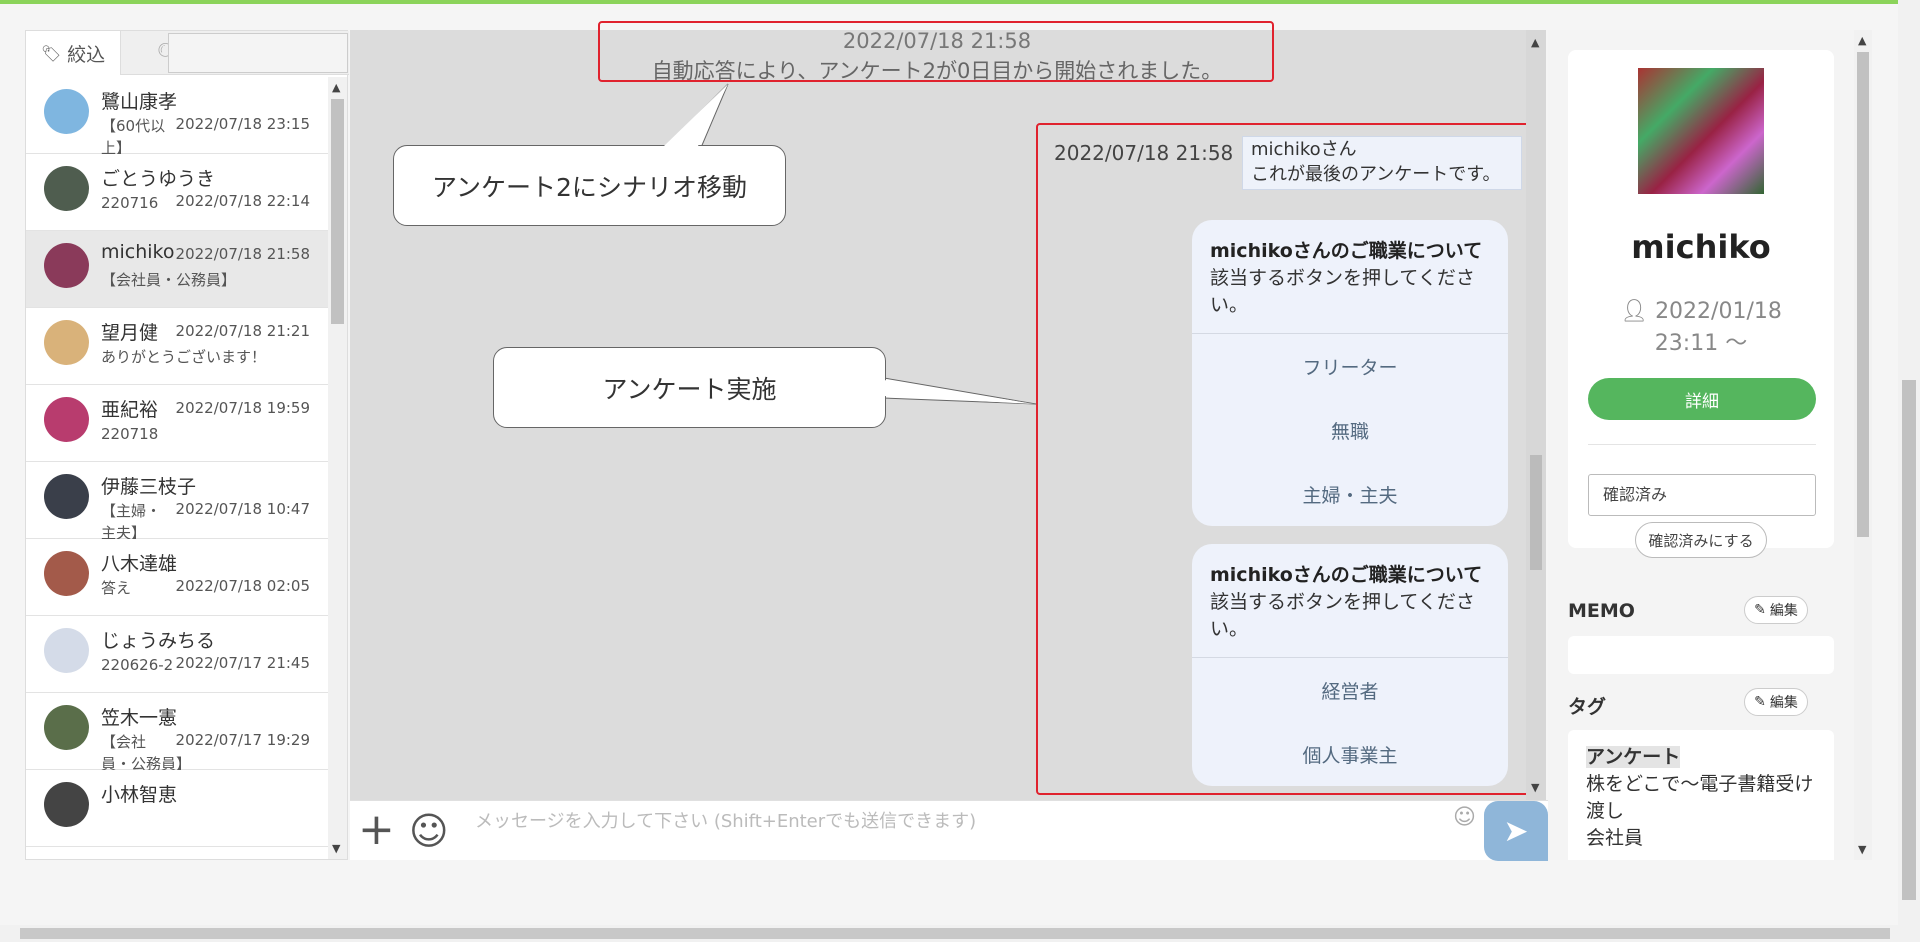  I want to click on plus-icon: +, so click(376, 830).